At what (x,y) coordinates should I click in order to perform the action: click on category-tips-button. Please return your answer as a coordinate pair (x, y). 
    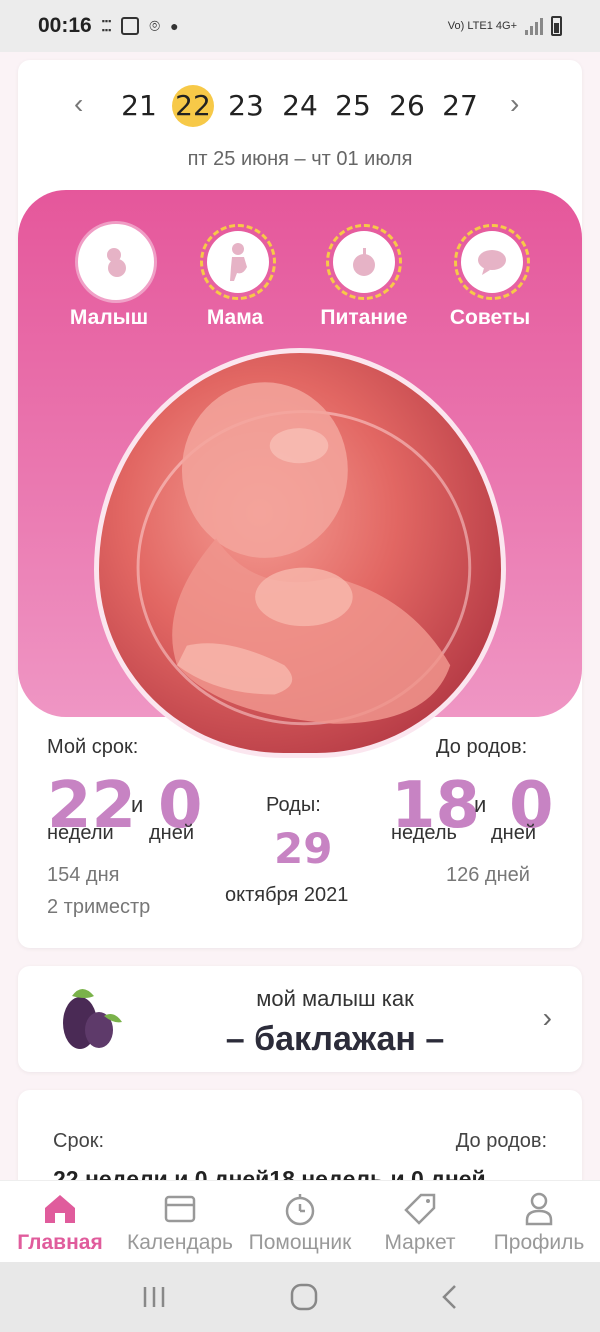
    Looking at the image, I should click on (492, 262).